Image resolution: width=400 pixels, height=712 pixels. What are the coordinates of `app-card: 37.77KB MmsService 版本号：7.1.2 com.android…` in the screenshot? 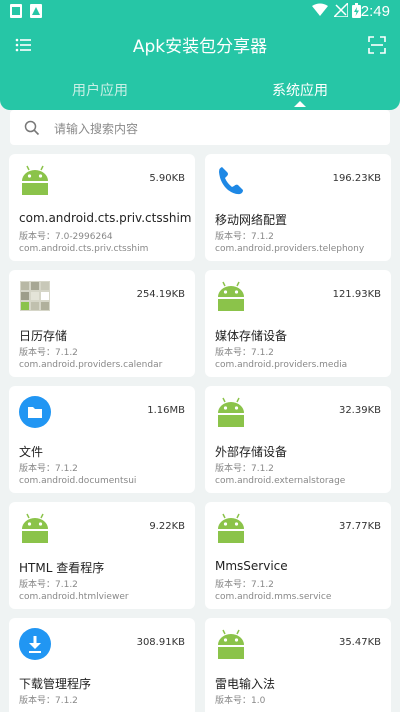 It's located at (298, 555).